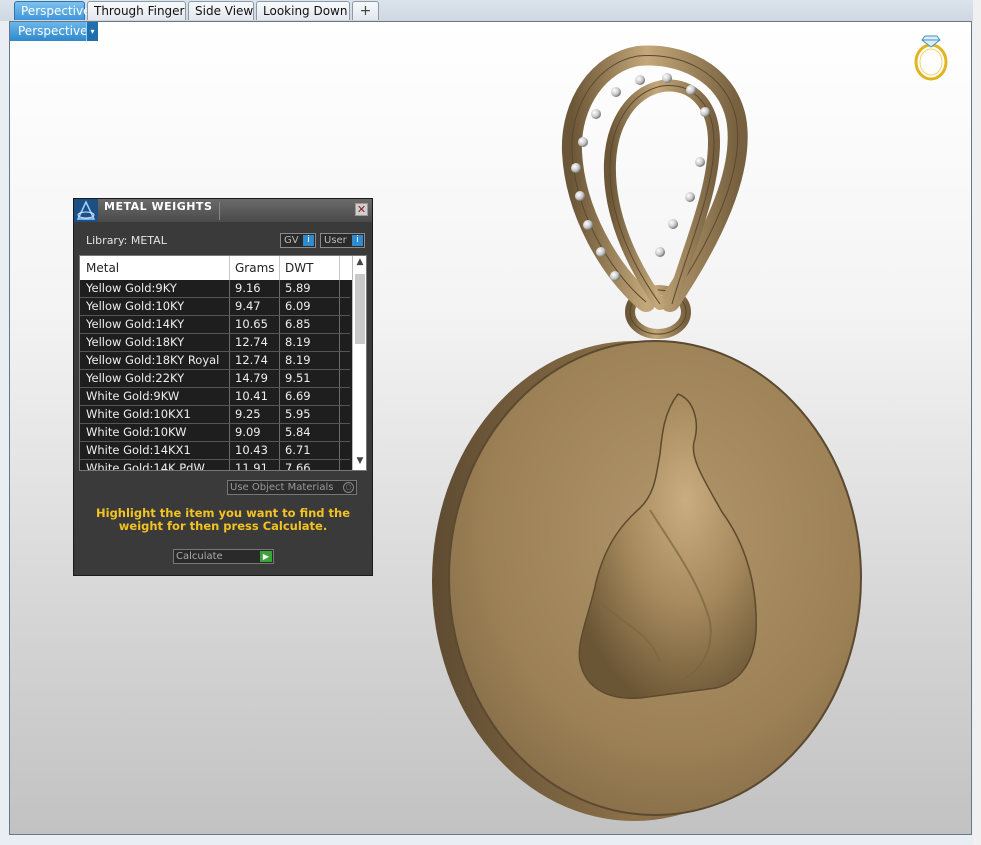 This screenshot has height=845, width=981. I want to click on user-label: User, so click(335, 240).